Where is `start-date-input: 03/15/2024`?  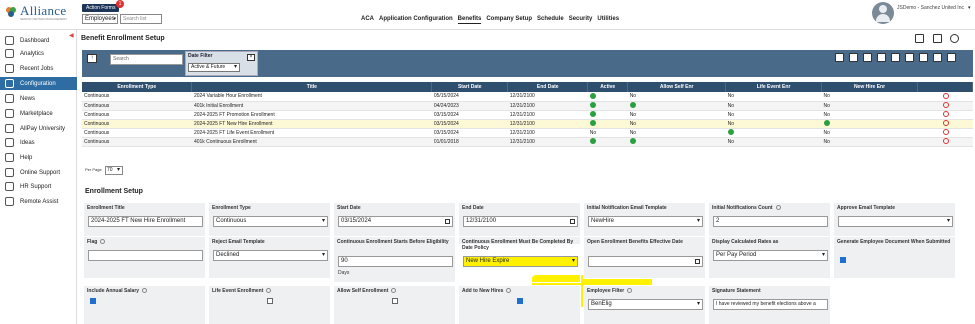
start-date-input: 03/15/2024 is located at coordinates (395, 221).